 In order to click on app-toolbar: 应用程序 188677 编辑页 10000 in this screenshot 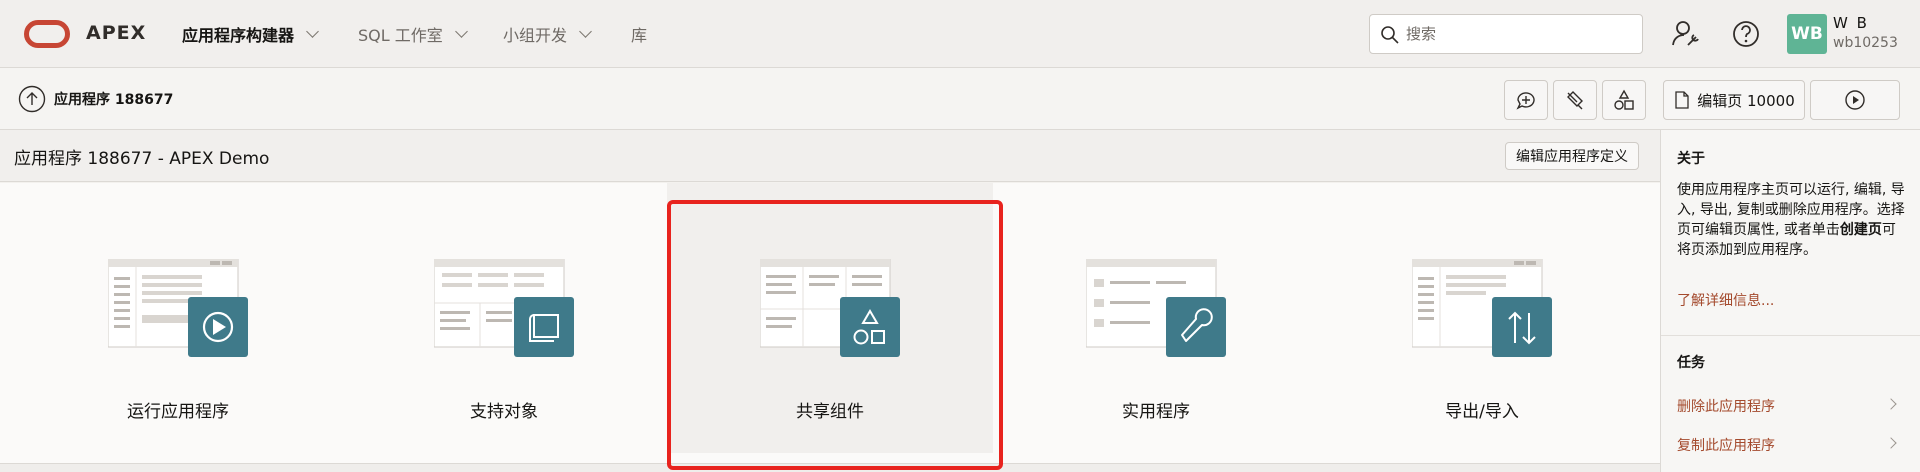, I will do `click(960, 99)`.